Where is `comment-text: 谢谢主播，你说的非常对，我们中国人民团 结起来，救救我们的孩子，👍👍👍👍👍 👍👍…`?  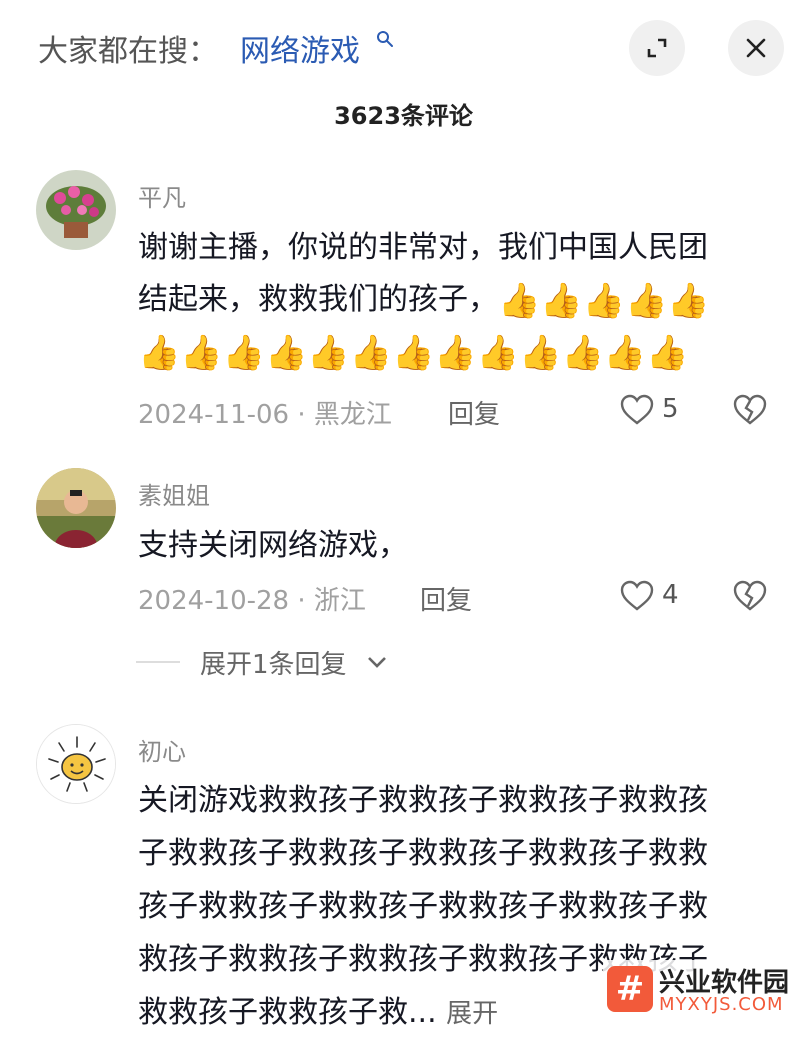
comment-text: 谢谢主播，你说的非常对，我们中国人民团 结起来，救救我们的孩子，👍👍👍👍👍 👍👍… is located at coordinates (458, 300).